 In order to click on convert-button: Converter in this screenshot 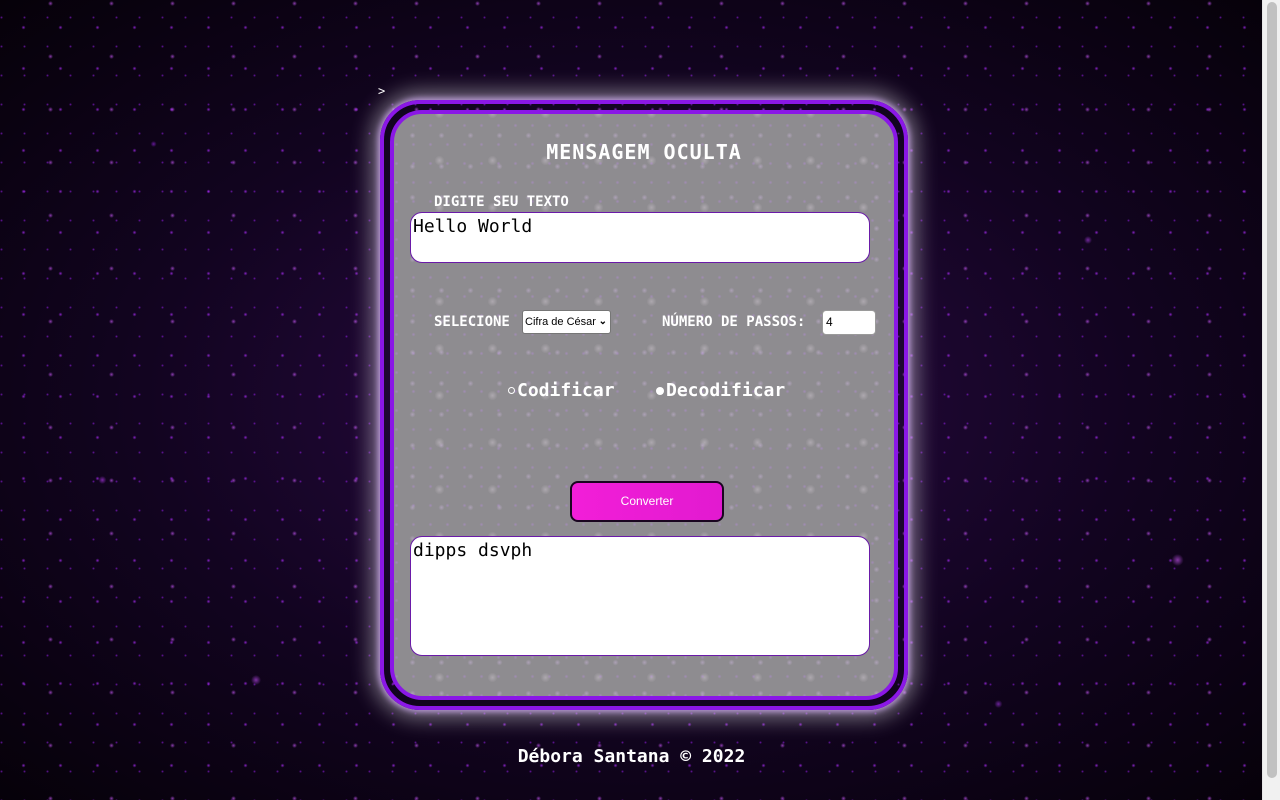, I will do `click(647, 501)`.